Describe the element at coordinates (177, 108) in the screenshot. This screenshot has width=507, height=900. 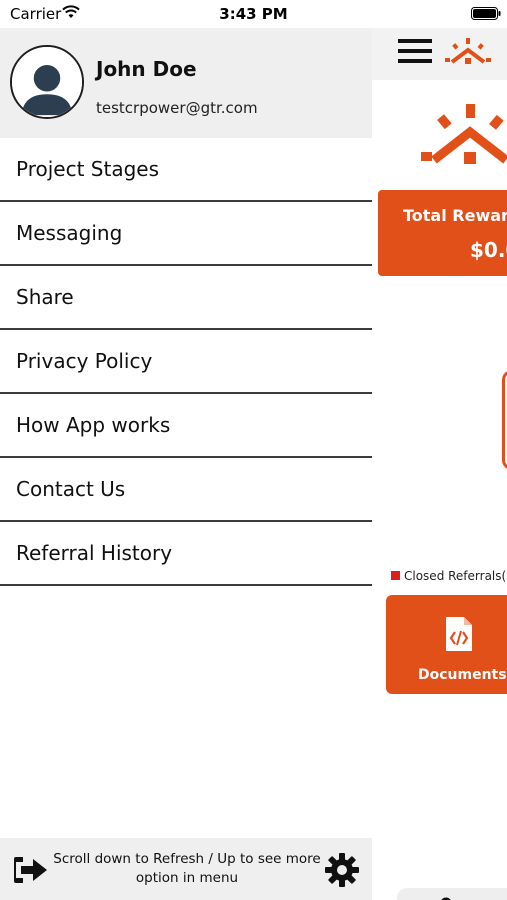
I see `user-email: testcrpower@gtr.com` at that location.